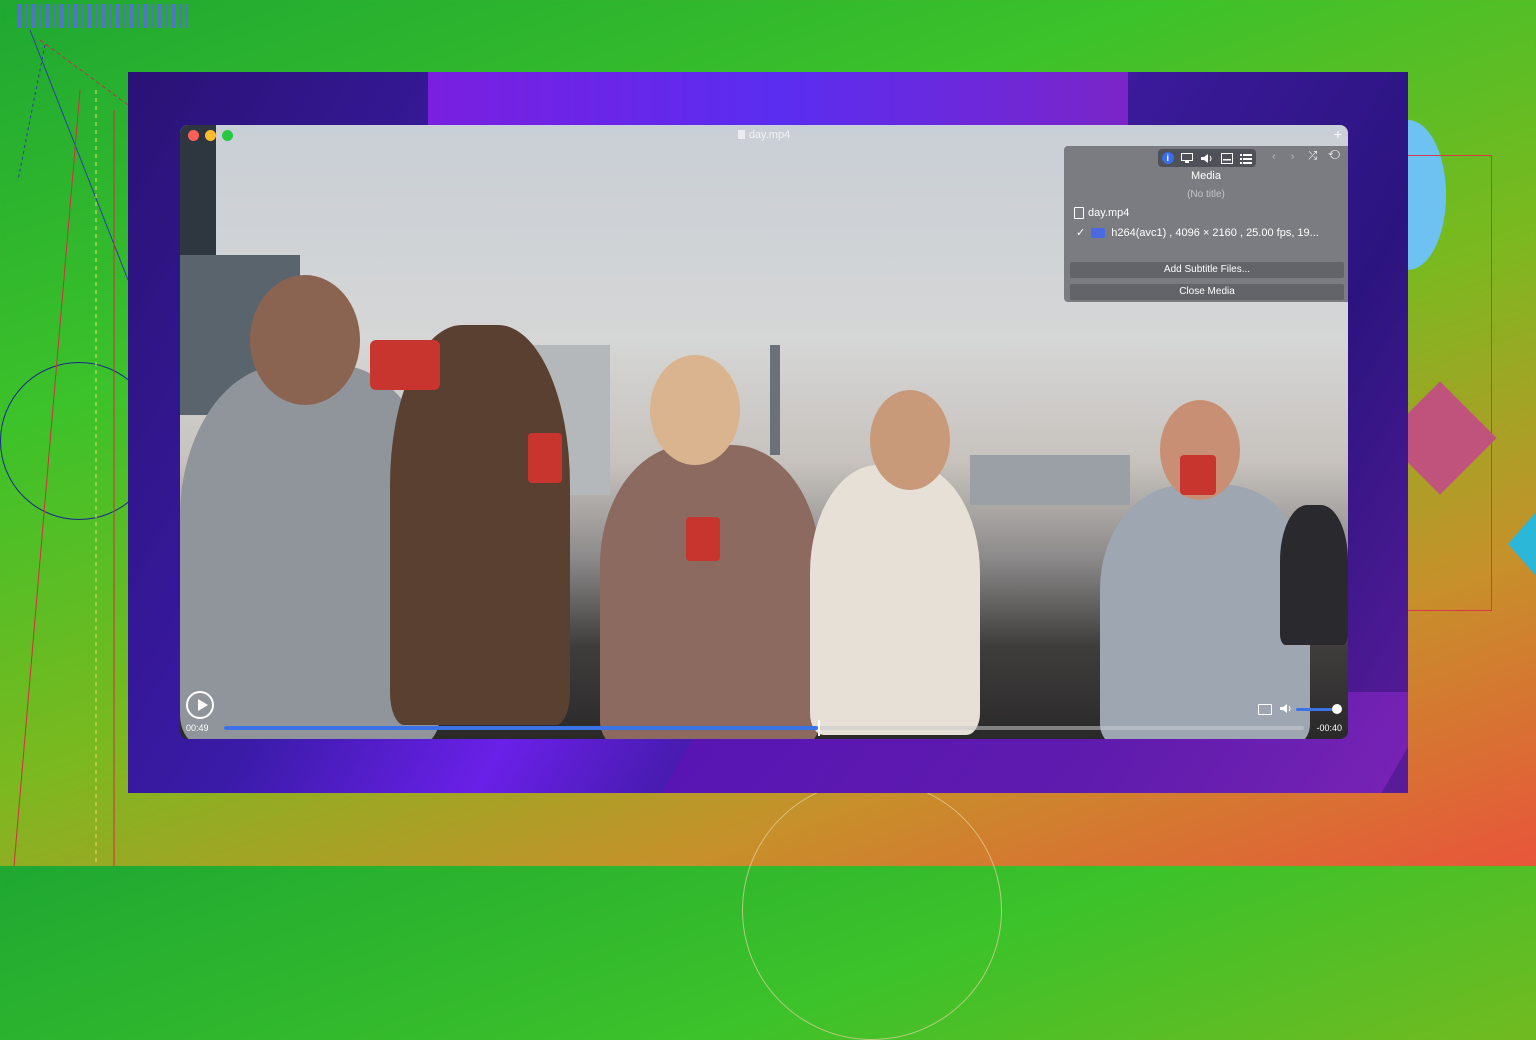 This screenshot has width=1536, height=1040. I want to click on playback-controls: 00:49 -00:40, so click(764, 711).